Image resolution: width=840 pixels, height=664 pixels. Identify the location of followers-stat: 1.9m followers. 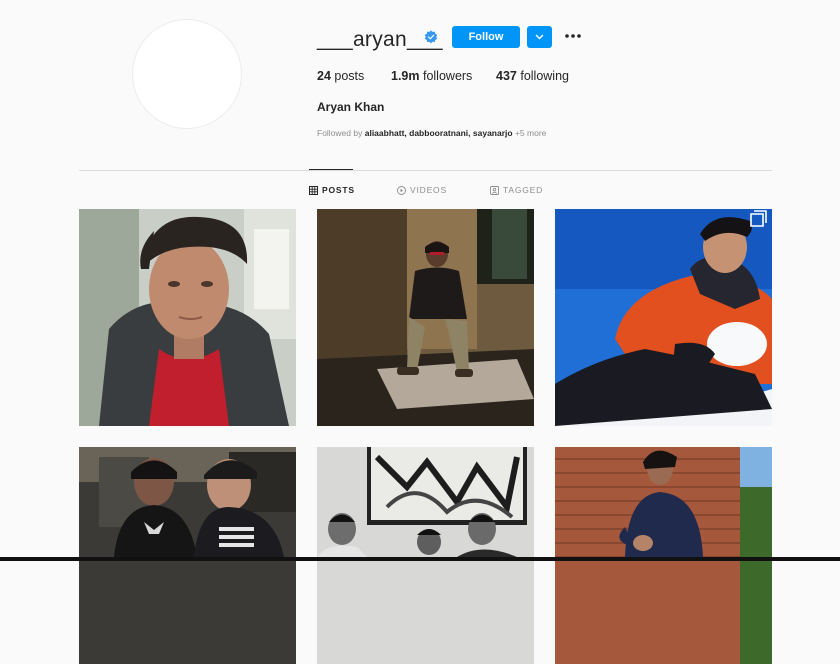
(431, 76).